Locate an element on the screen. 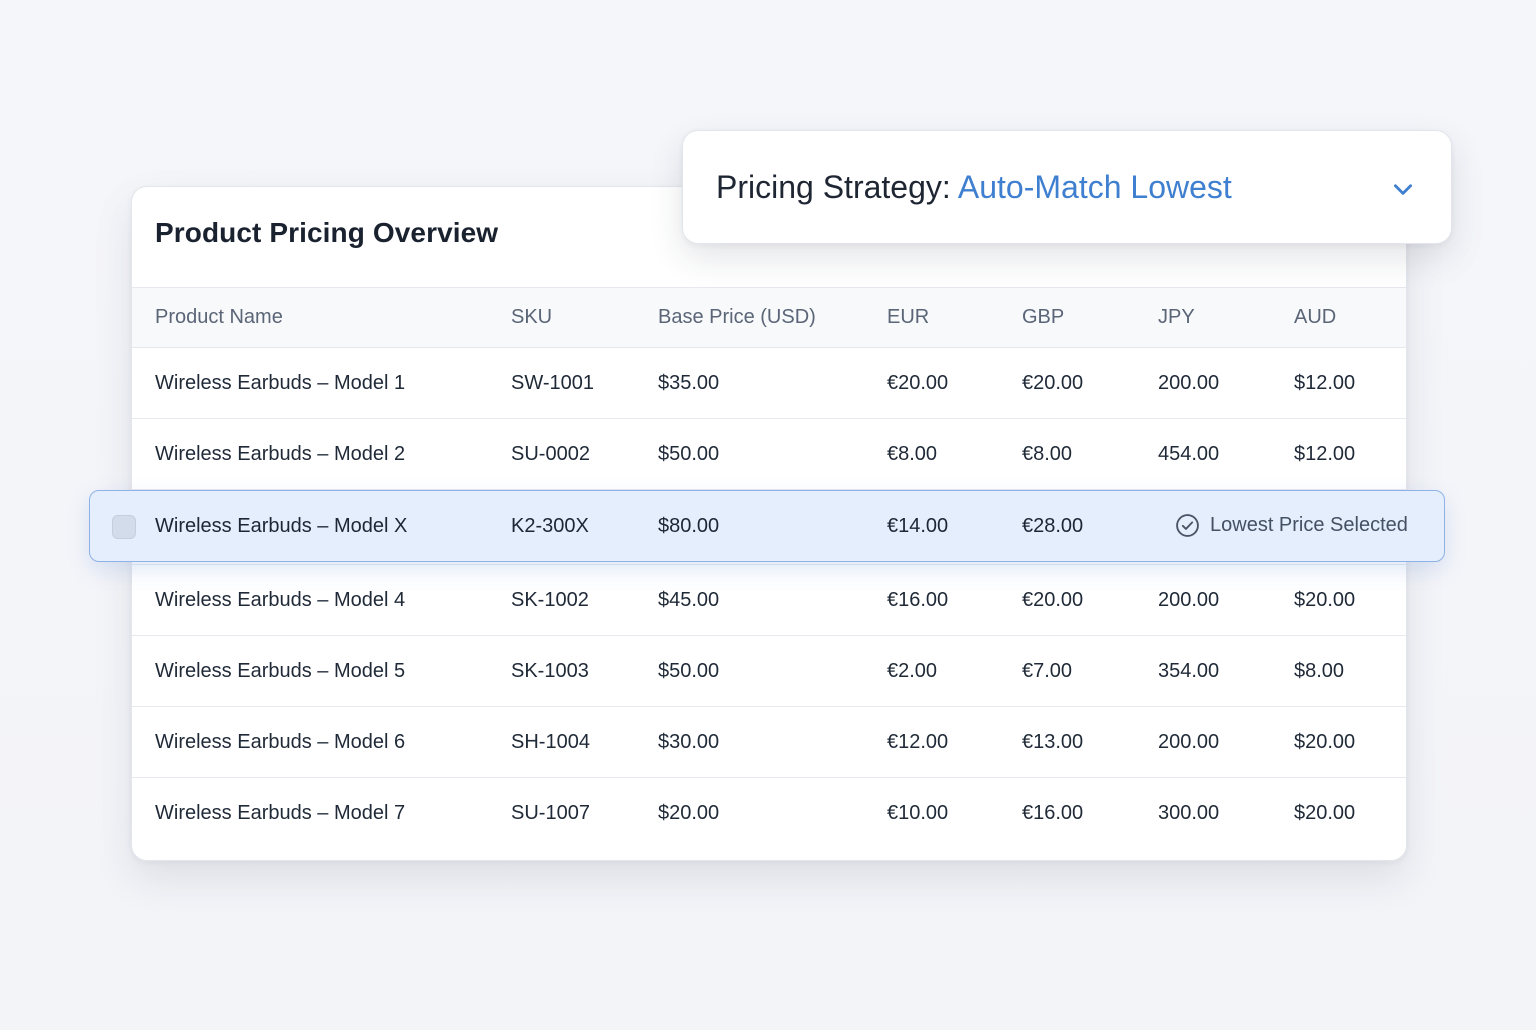 The width and height of the screenshot is (1536, 1030). sku-cell: SU-0002 is located at coordinates (550, 454).